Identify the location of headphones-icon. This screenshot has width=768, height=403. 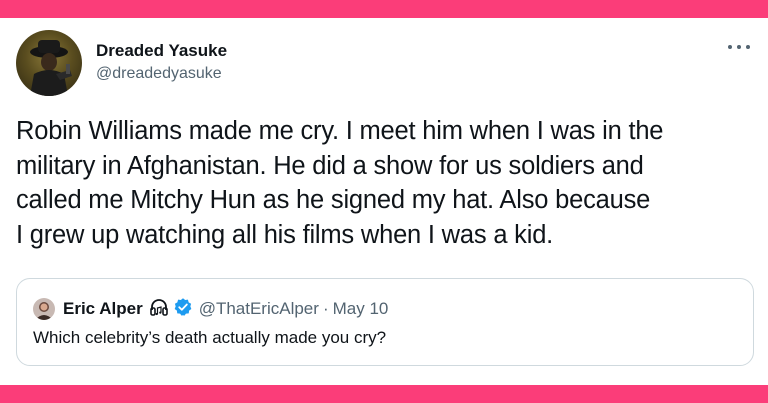
(159, 309).